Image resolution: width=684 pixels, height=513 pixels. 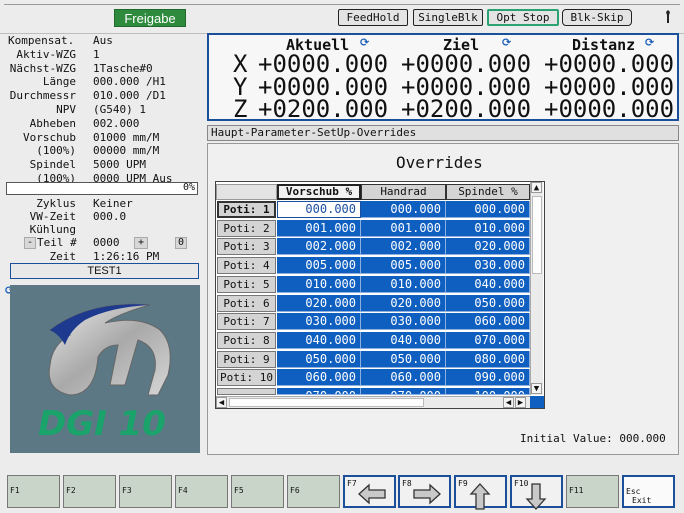 What do you see at coordinates (592, 491) in the screenshot?
I see `fkey-11-button: F11` at bounding box center [592, 491].